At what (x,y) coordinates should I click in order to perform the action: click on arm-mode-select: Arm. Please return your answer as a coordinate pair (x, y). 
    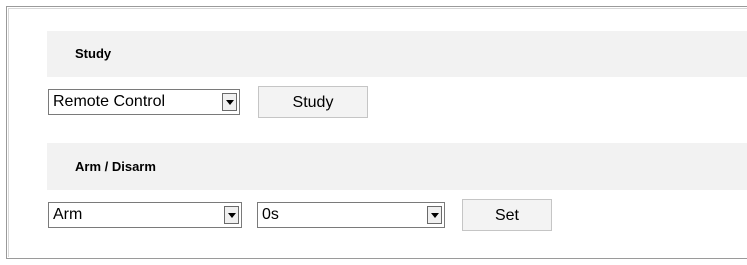
    Looking at the image, I should click on (145, 215).